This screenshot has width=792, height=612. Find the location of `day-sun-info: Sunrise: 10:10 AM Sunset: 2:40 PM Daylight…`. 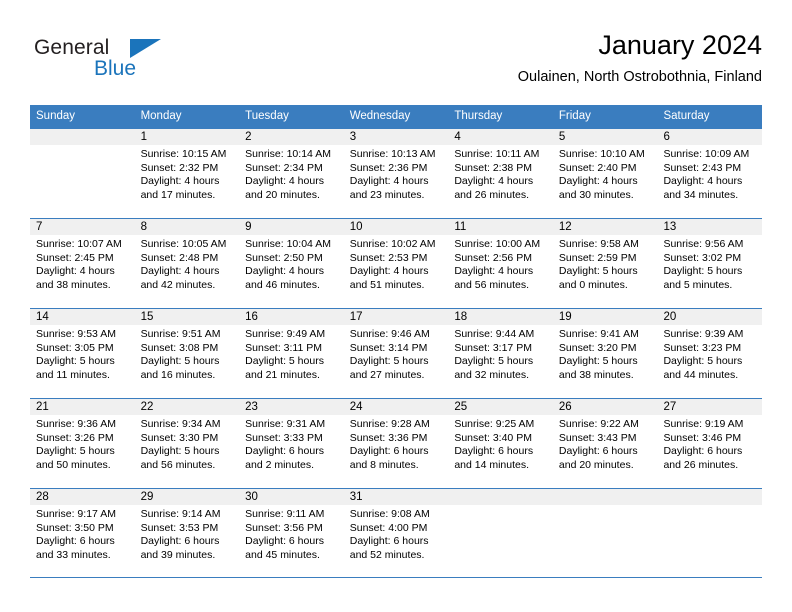

day-sun-info: Sunrise: 10:10 AM Sunset: 2:40 PM Daylight… is located at coordinates (605, 173).